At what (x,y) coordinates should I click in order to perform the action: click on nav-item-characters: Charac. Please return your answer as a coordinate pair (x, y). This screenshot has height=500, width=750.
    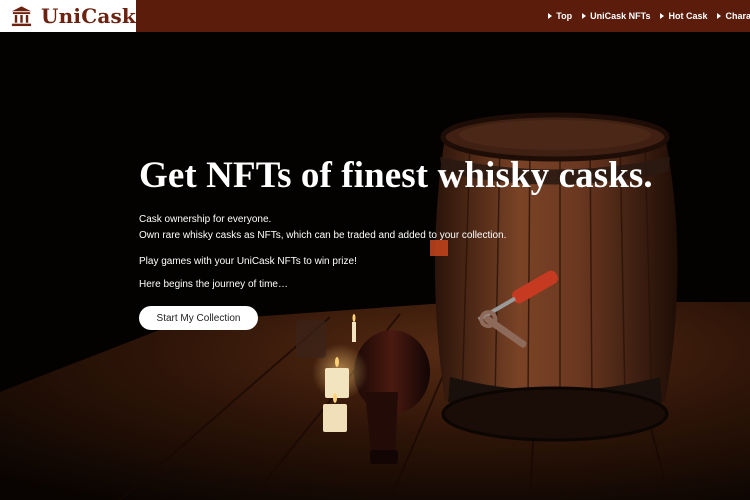
    Looking at the image, I should click on (733, 16).